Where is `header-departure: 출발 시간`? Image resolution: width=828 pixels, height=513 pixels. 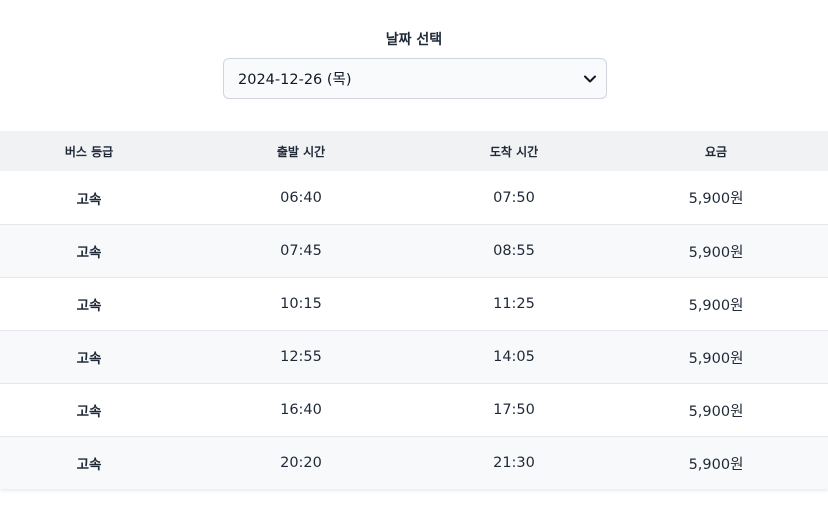
header-departure: 출발 시간 is located at coordinates (301, 151).